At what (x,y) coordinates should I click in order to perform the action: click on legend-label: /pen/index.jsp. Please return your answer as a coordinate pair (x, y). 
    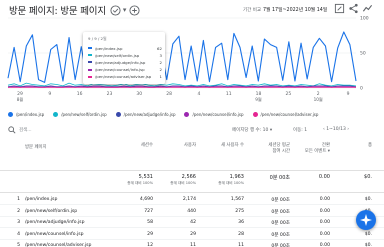
    Looking at the image, I should click on (30, 114).